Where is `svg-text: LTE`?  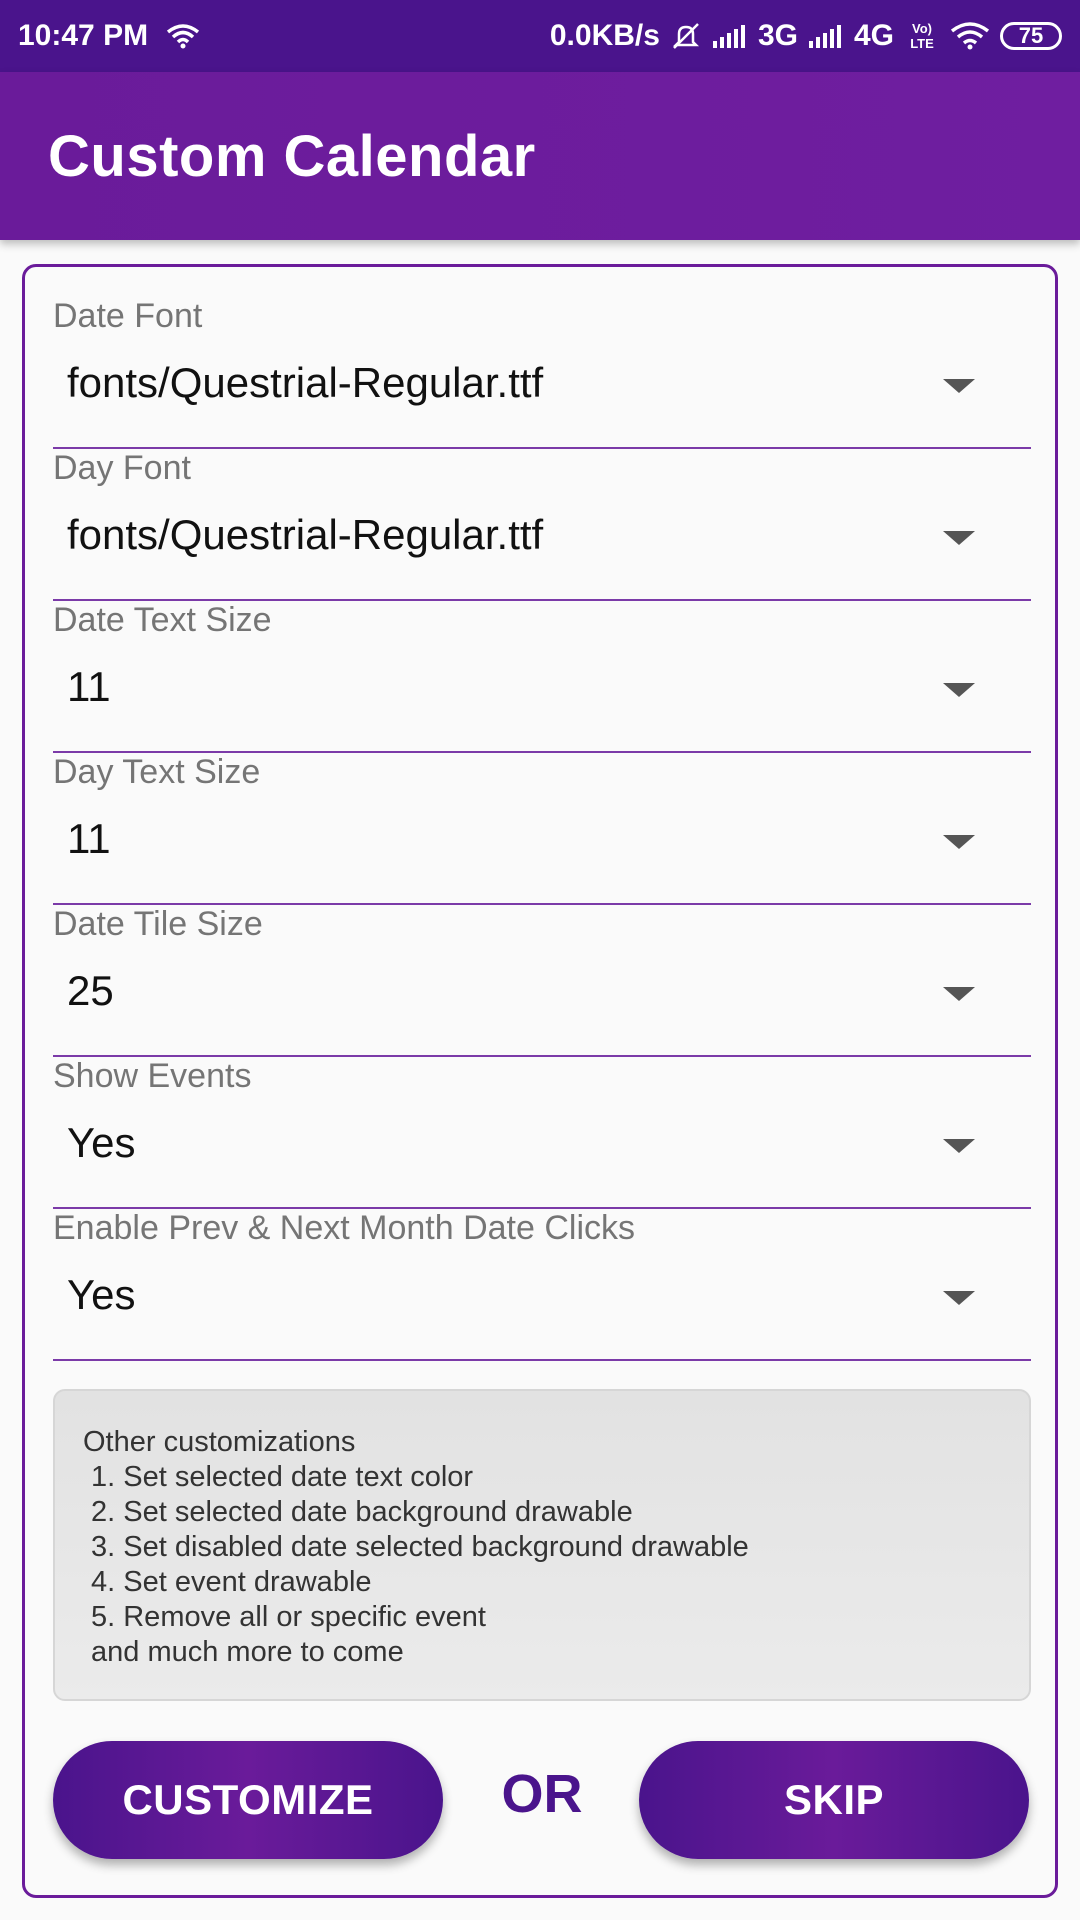
svg-text: LTE is located at coordinates (922, 43).